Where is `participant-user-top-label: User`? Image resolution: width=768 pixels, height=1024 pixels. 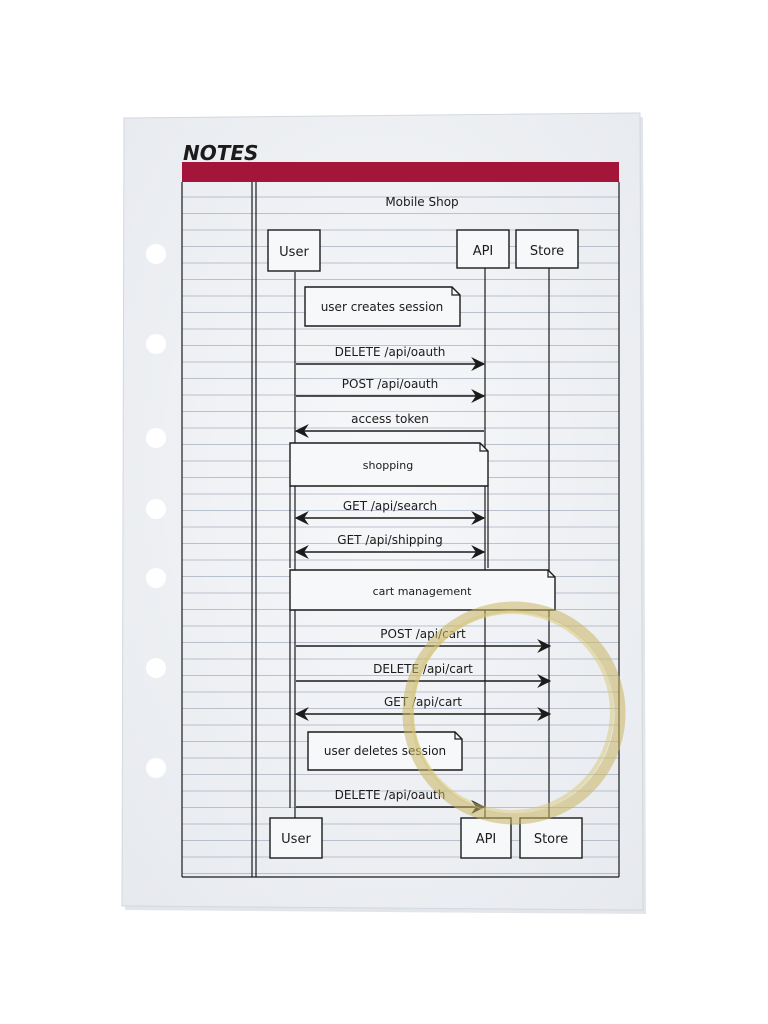 participant-user-top-label: User is located at coordinates (294, 252).